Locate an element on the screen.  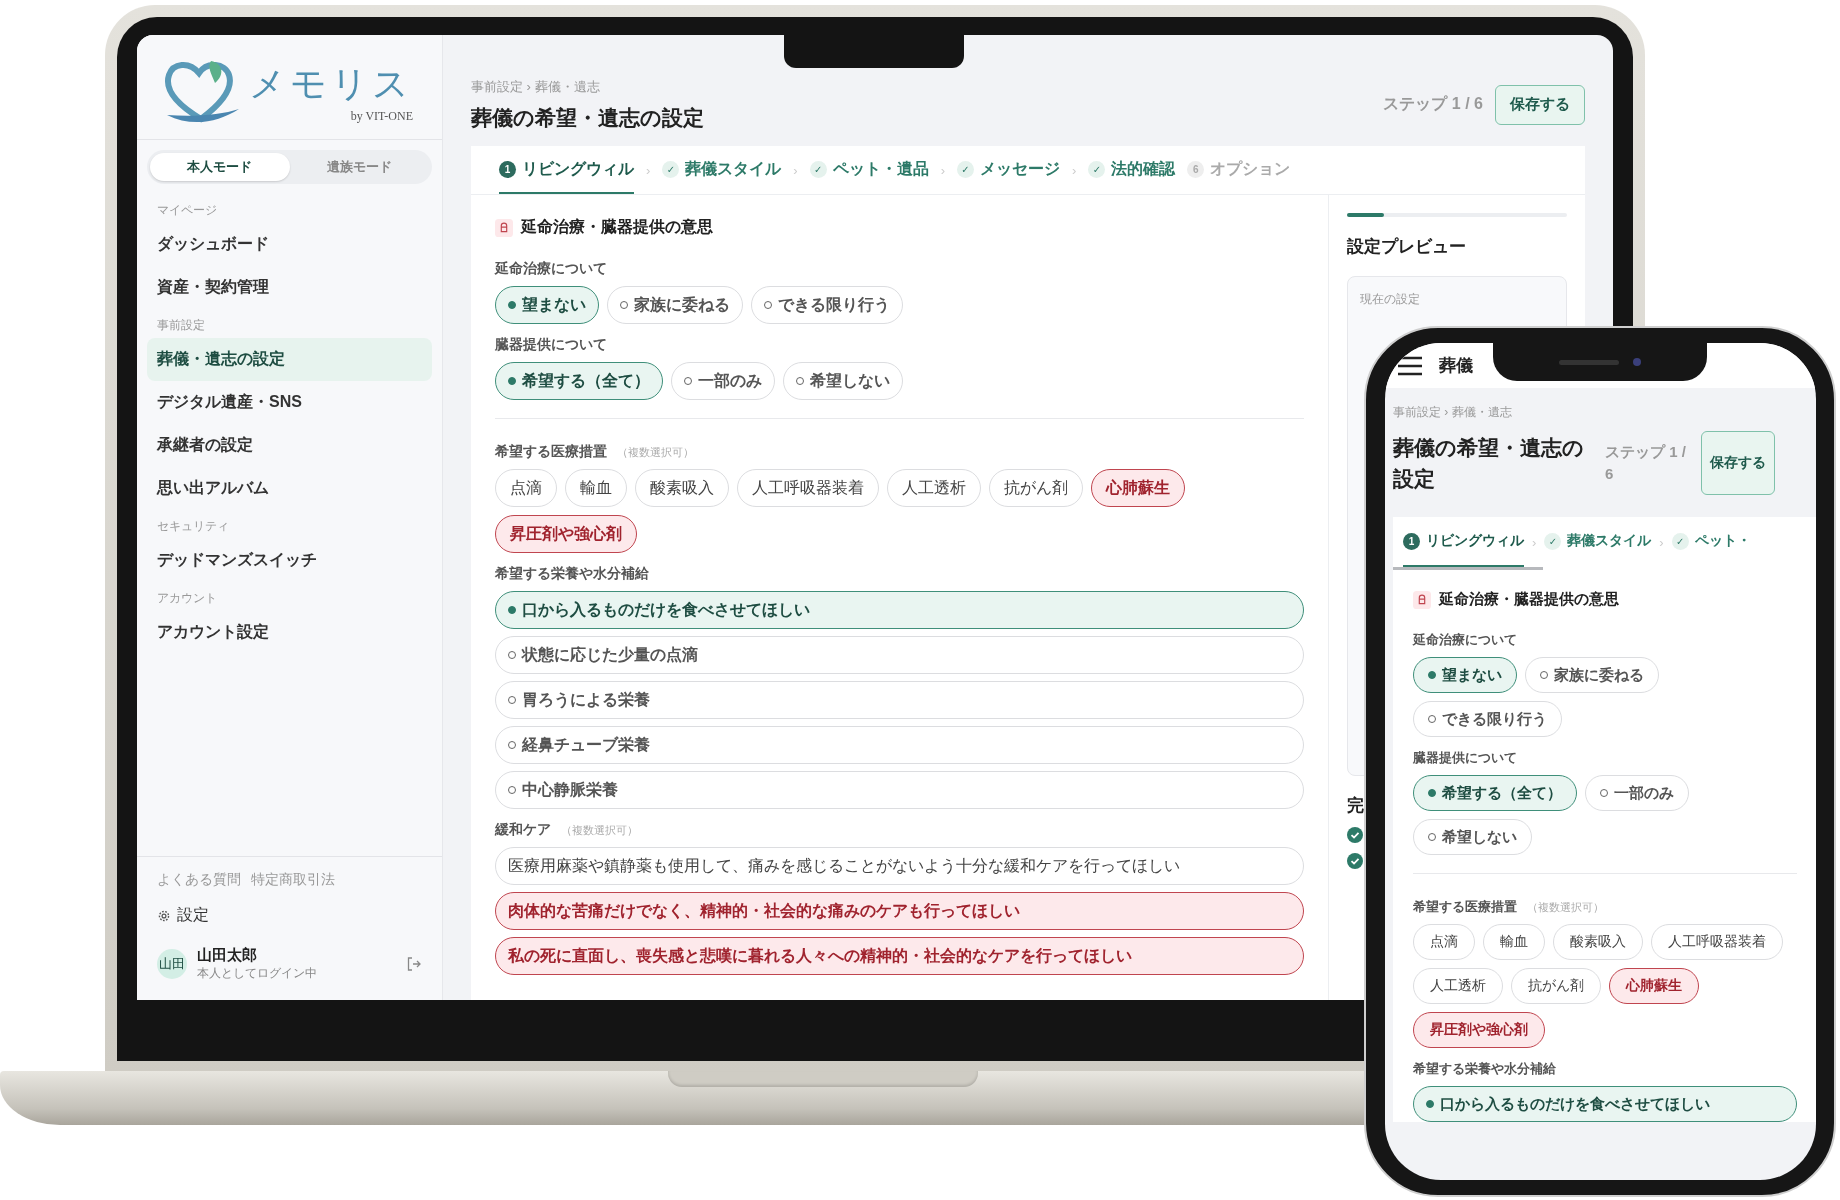
step-tab: ✓ 法的確認 is located at coordinates (1132, 170).